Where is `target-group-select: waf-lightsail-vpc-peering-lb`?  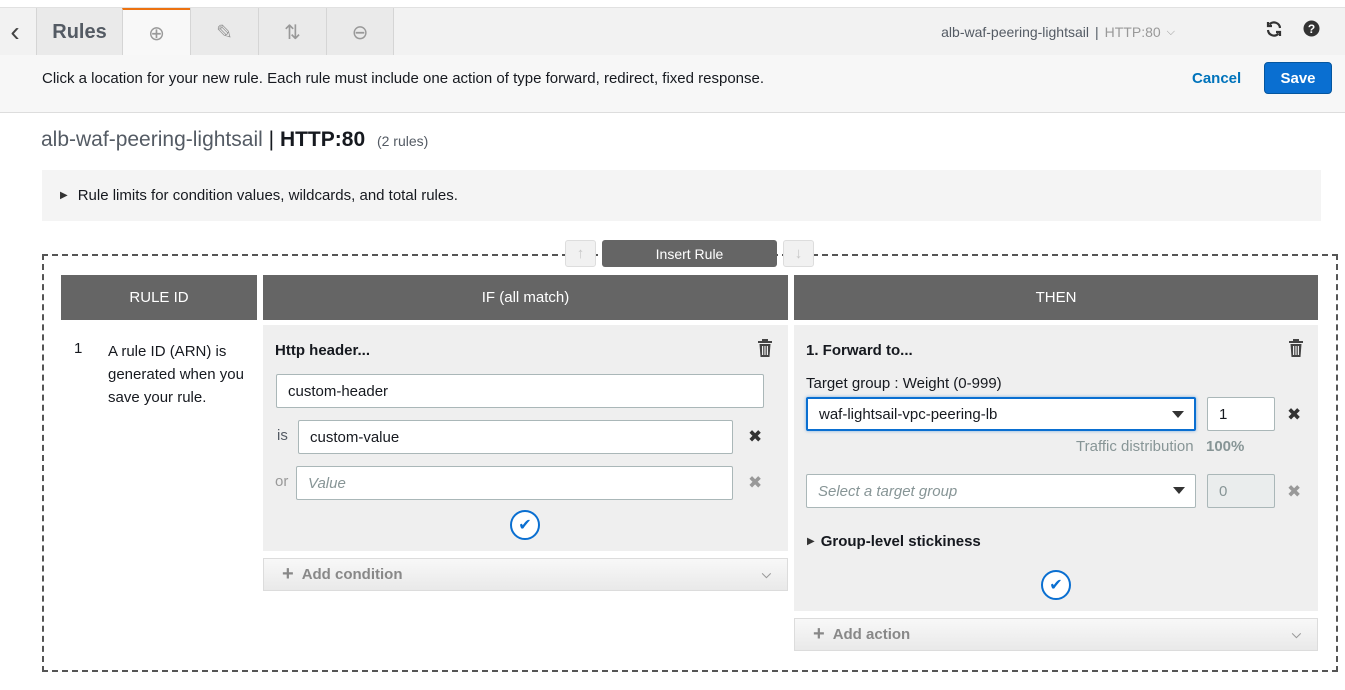
target-group-select: waf-lightsail-vpc-peering-lb is located at coordinates (1001, 414).